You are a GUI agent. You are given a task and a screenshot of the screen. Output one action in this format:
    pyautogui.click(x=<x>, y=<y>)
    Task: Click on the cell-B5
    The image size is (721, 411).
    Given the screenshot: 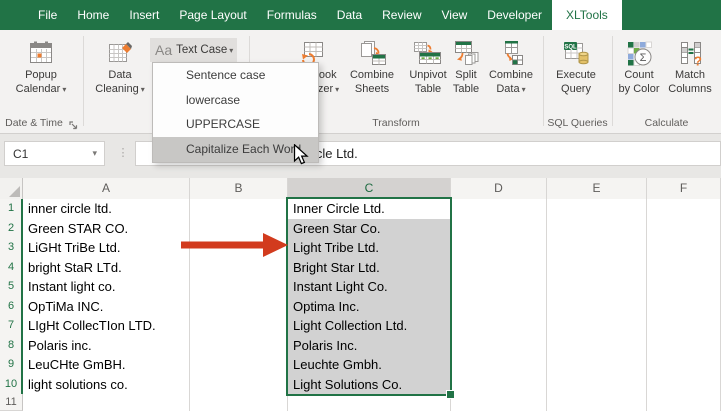 What is the action you would take?
    pyautogui.click(x=239, y=287)
    